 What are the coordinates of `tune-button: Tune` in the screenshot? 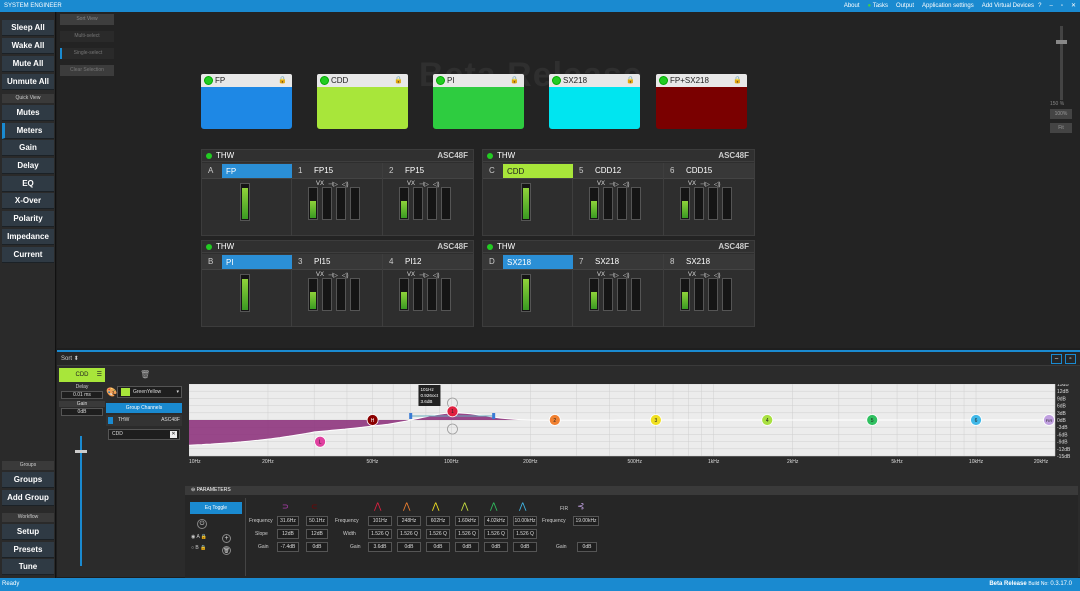 It's located at (28, 567).